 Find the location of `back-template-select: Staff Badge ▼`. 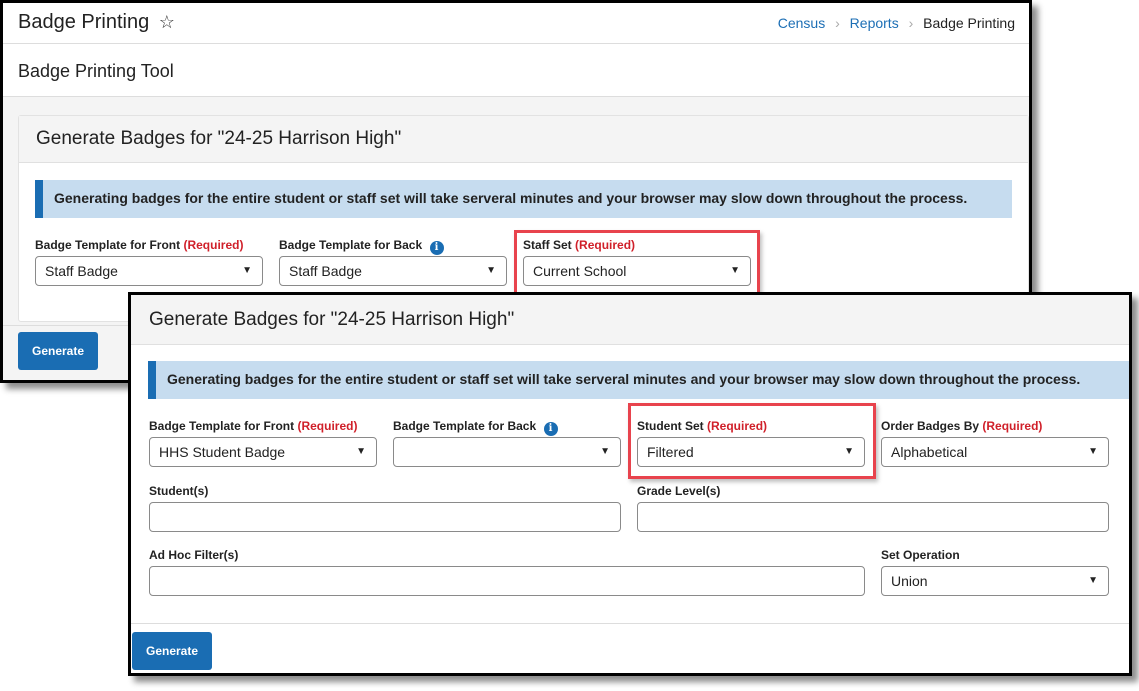

back-template-select: Staff Badge ▼ is located at coordinates (393, 271).